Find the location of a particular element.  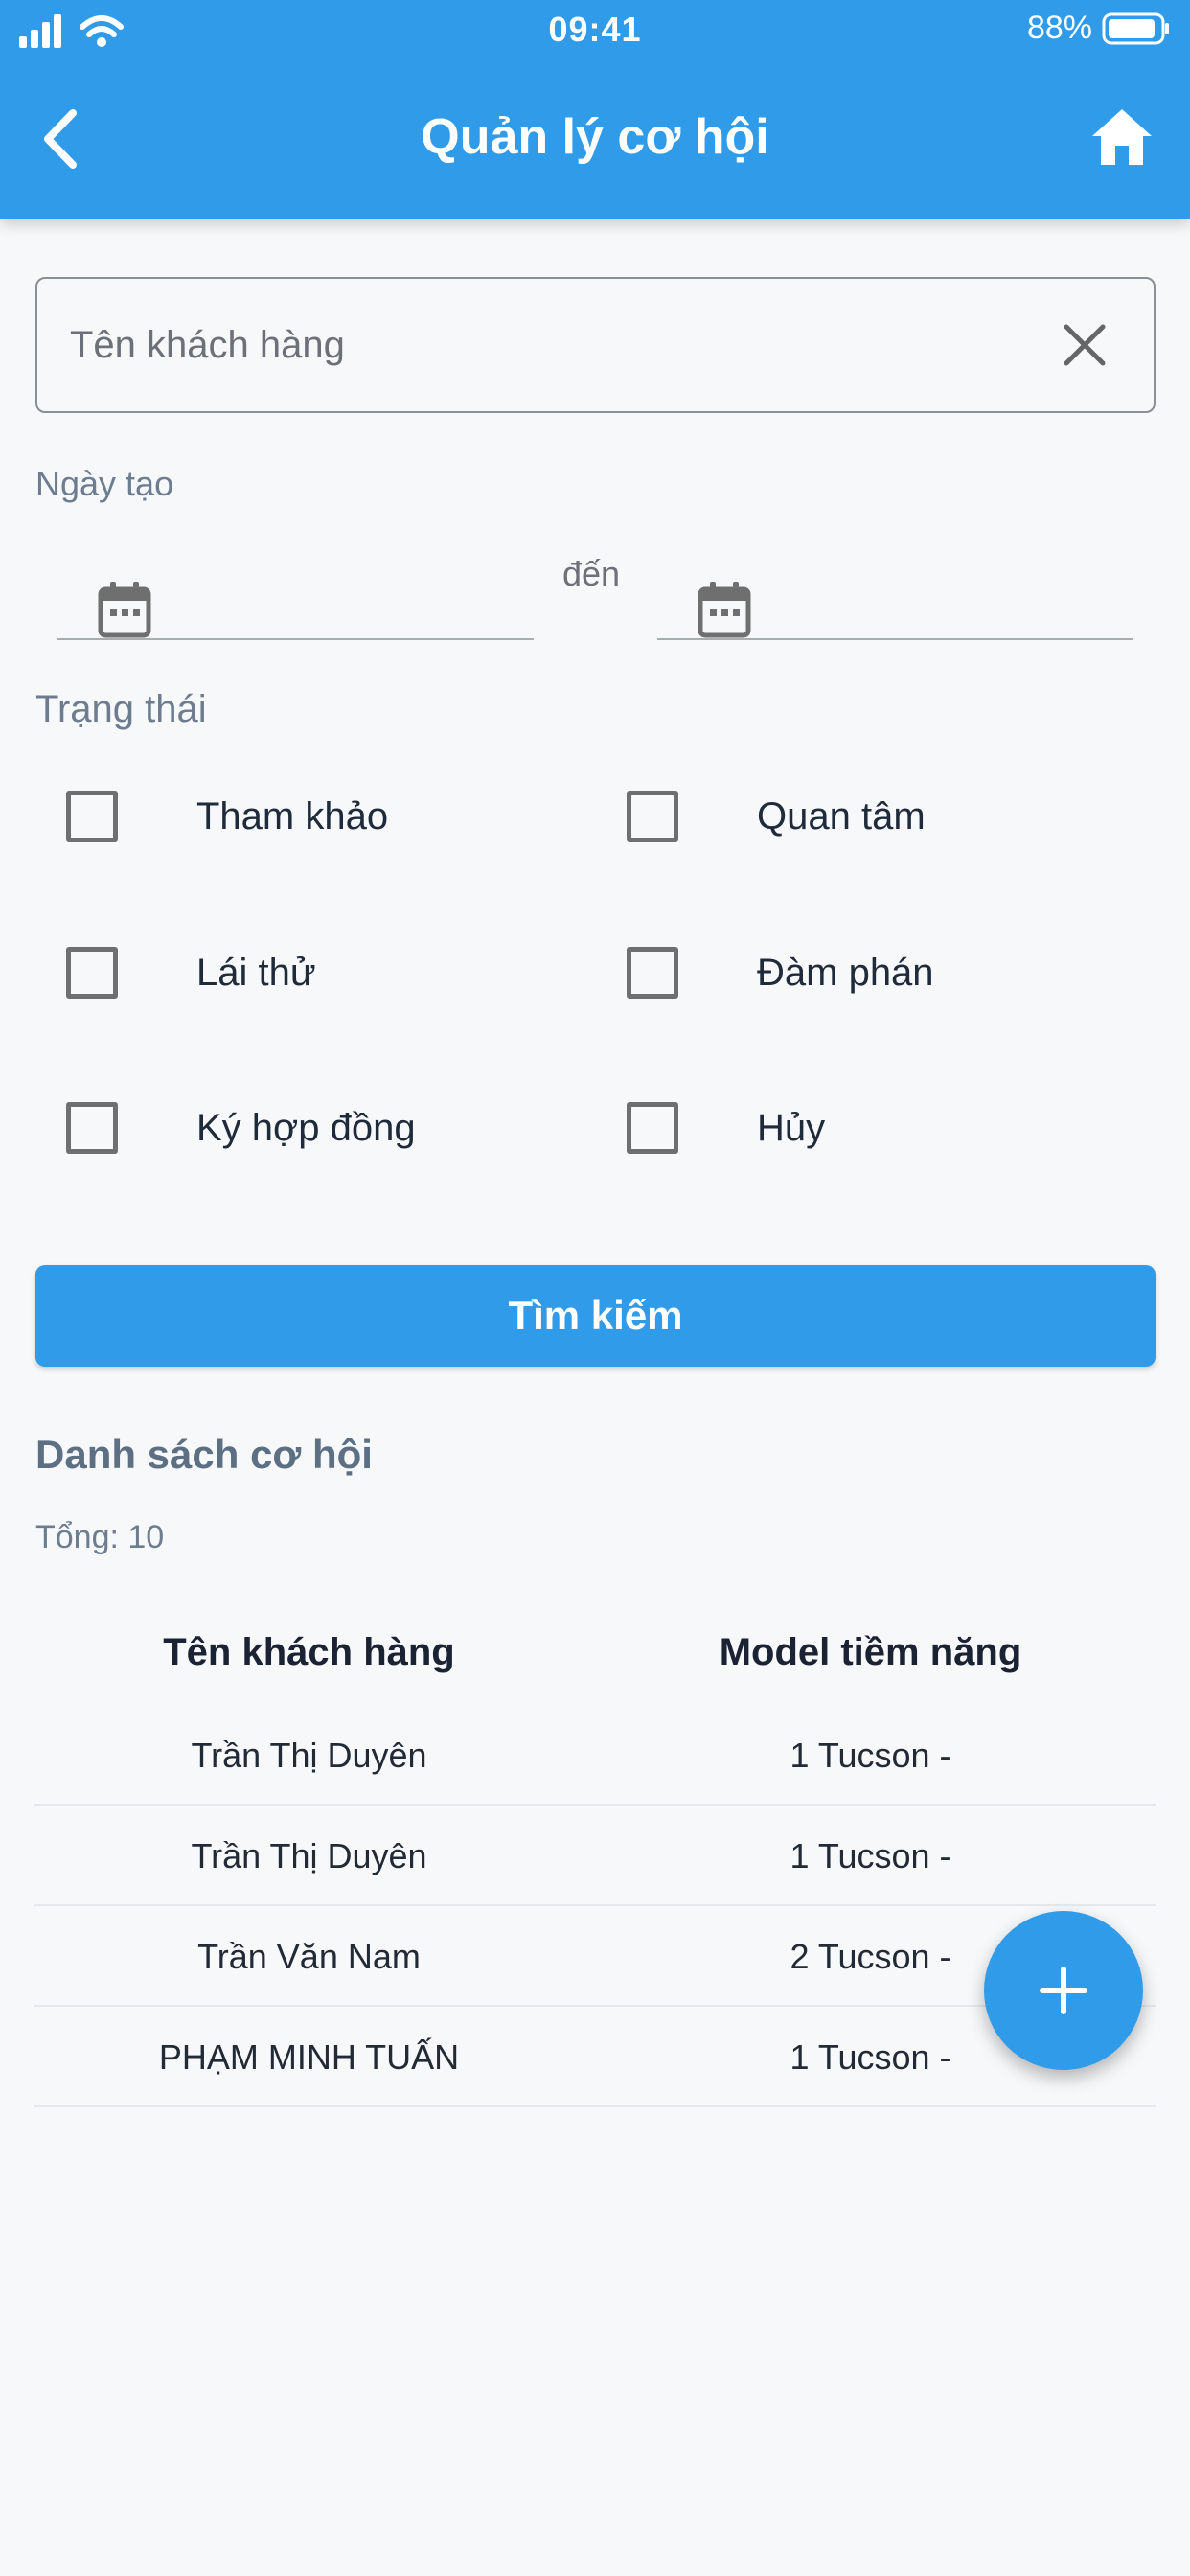

status-right: 88% is located at coordinates (1099, 28).